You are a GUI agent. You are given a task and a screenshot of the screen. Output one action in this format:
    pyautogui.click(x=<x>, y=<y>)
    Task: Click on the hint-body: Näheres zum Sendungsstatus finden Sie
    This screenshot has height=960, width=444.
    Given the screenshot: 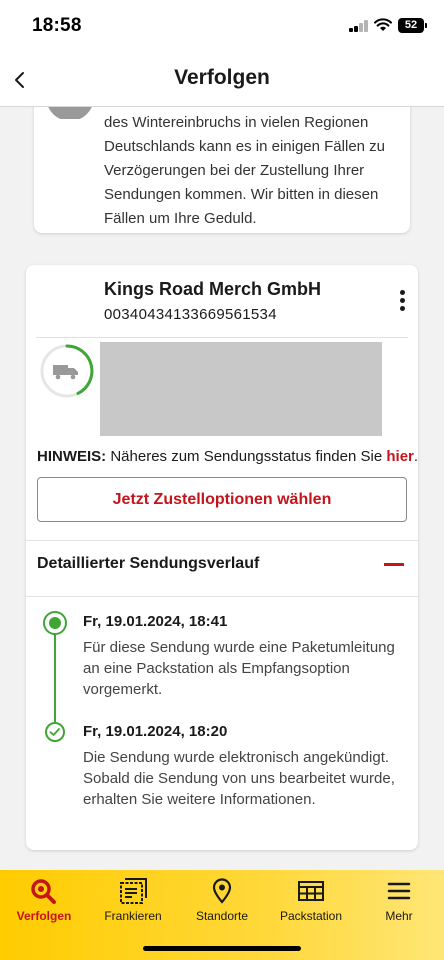 What is the action you would take?
    pyautogui.click(x=246, y=456)
    